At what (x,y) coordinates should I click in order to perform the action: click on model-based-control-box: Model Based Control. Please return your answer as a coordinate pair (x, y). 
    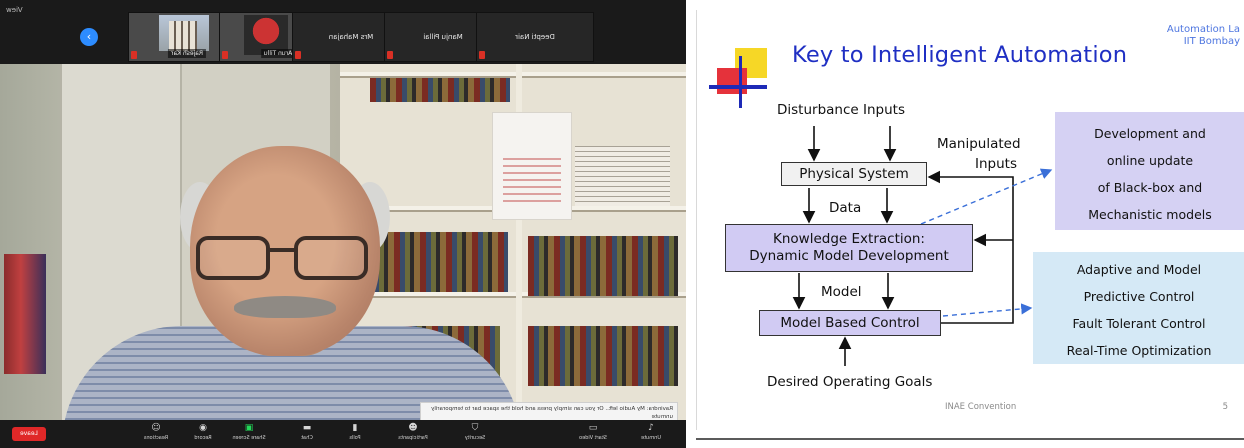
    Looking at the image, I should click on (850, 323).